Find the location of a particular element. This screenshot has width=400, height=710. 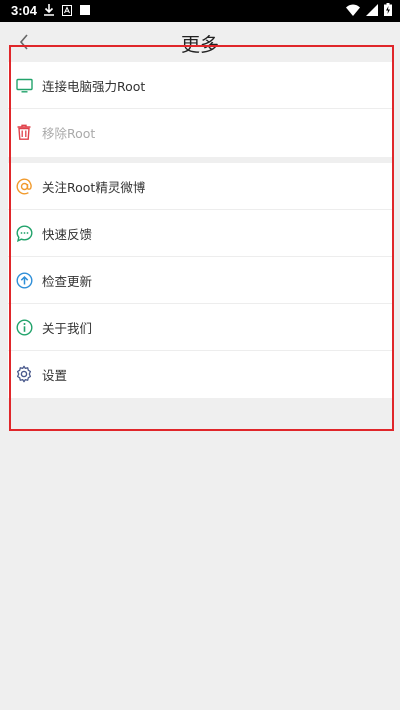

title-bar: 更多 is located at coordinates (200, 42).